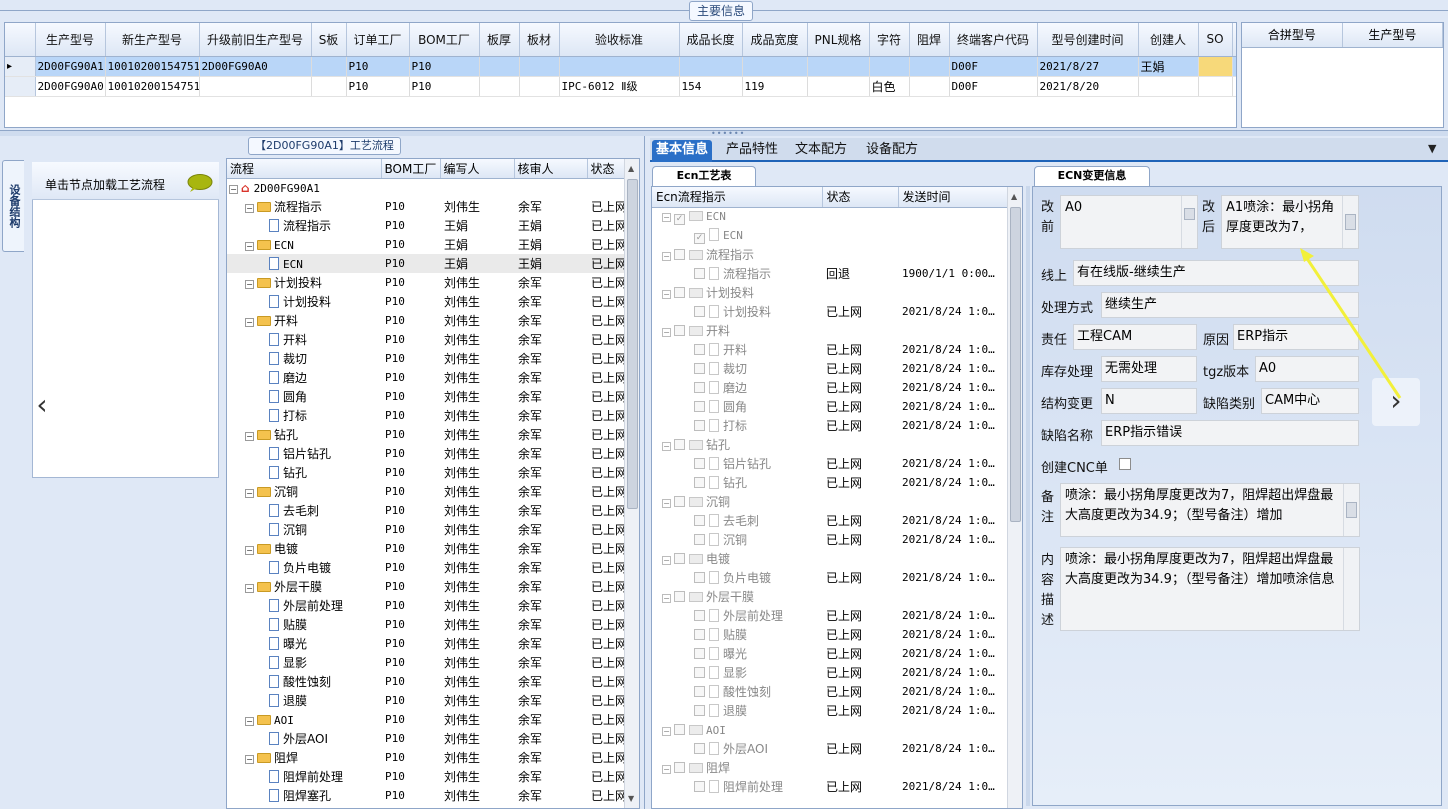 Image resolution: width=1448 pixels, height=809 pixels. I want to click on col-header: BOM工厂, so click(444, 40).